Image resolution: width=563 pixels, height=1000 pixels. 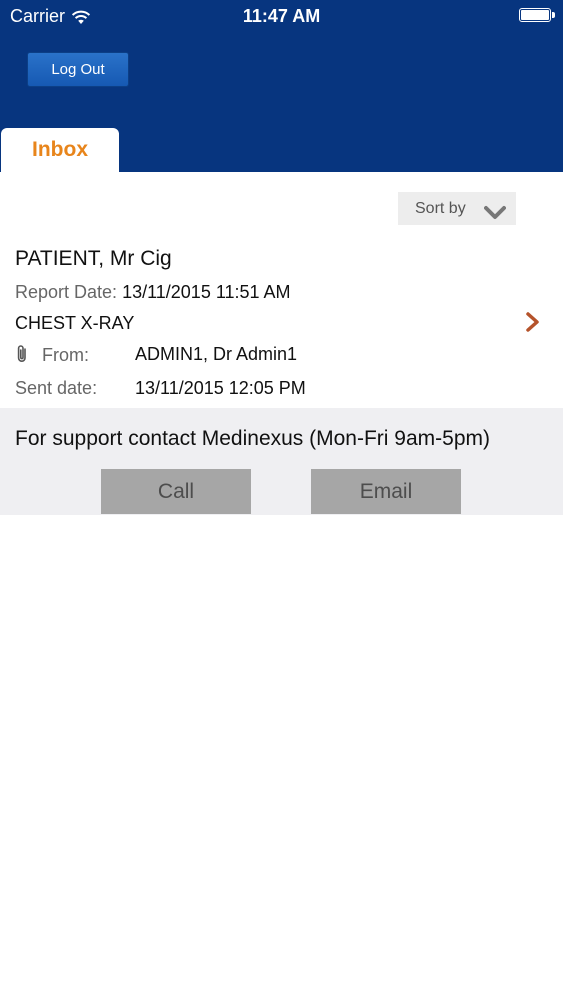 What do you see at coordinates (216, 354) in the screenshot?
I see `from-value: ADMIN1, Dr Admin1` at bounding box center [216, 354].